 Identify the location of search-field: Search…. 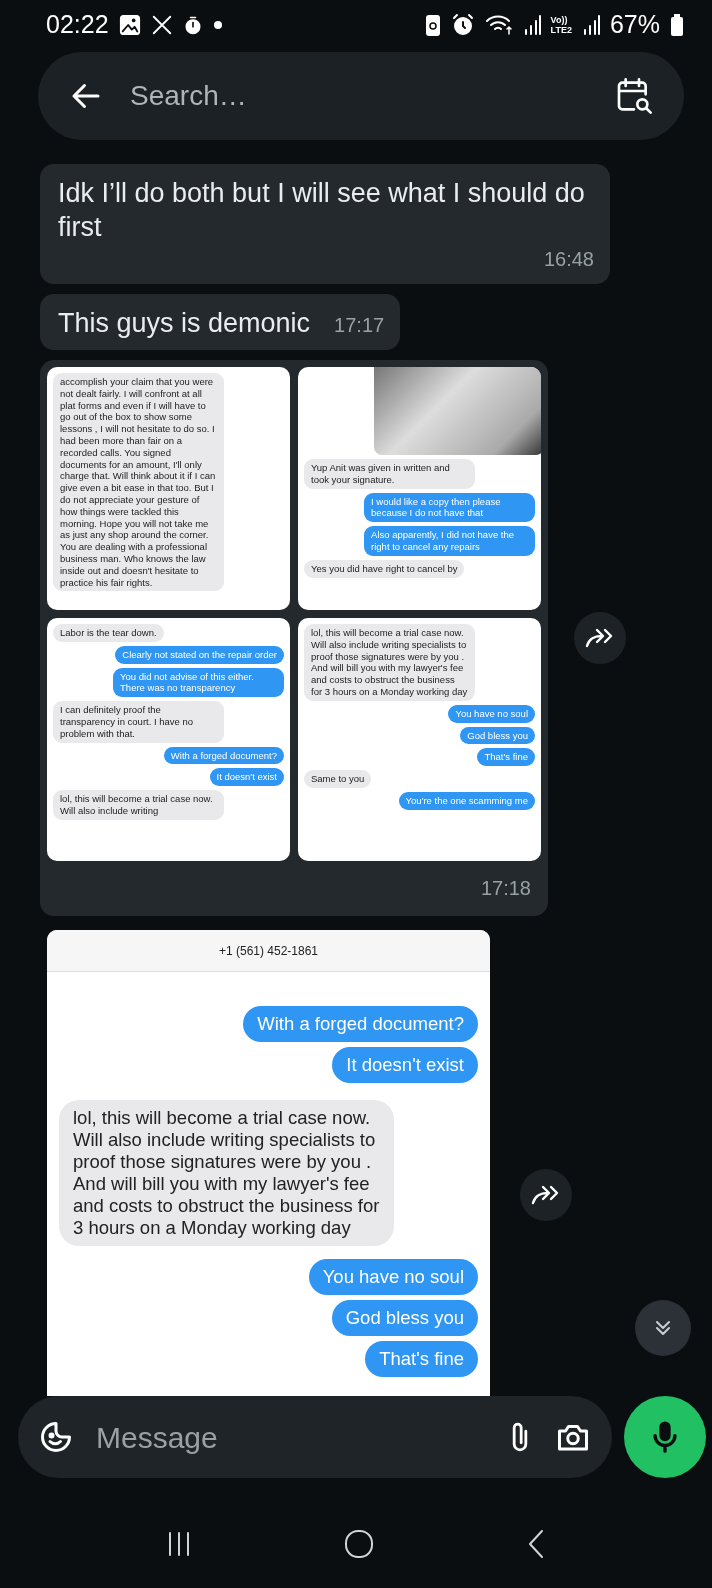
(359, 96).